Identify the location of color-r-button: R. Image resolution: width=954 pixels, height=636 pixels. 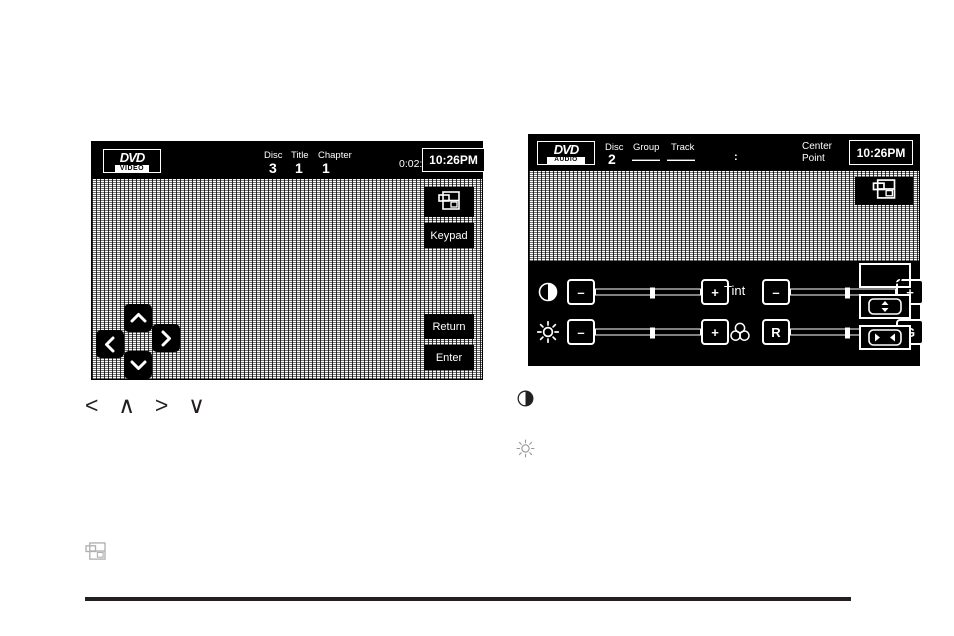
(776, 332).